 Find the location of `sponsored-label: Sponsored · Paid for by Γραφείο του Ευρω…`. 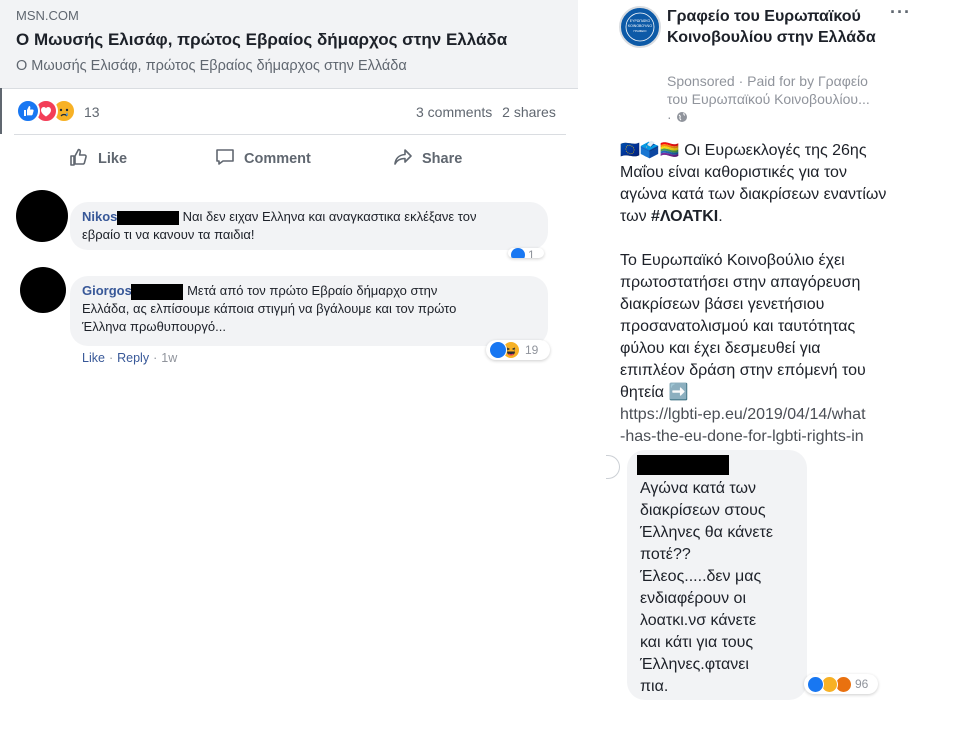

sponsored-label: Sponsored · Paid for by Γραφείο του Ευρω… is located at coordinates (777, 99).